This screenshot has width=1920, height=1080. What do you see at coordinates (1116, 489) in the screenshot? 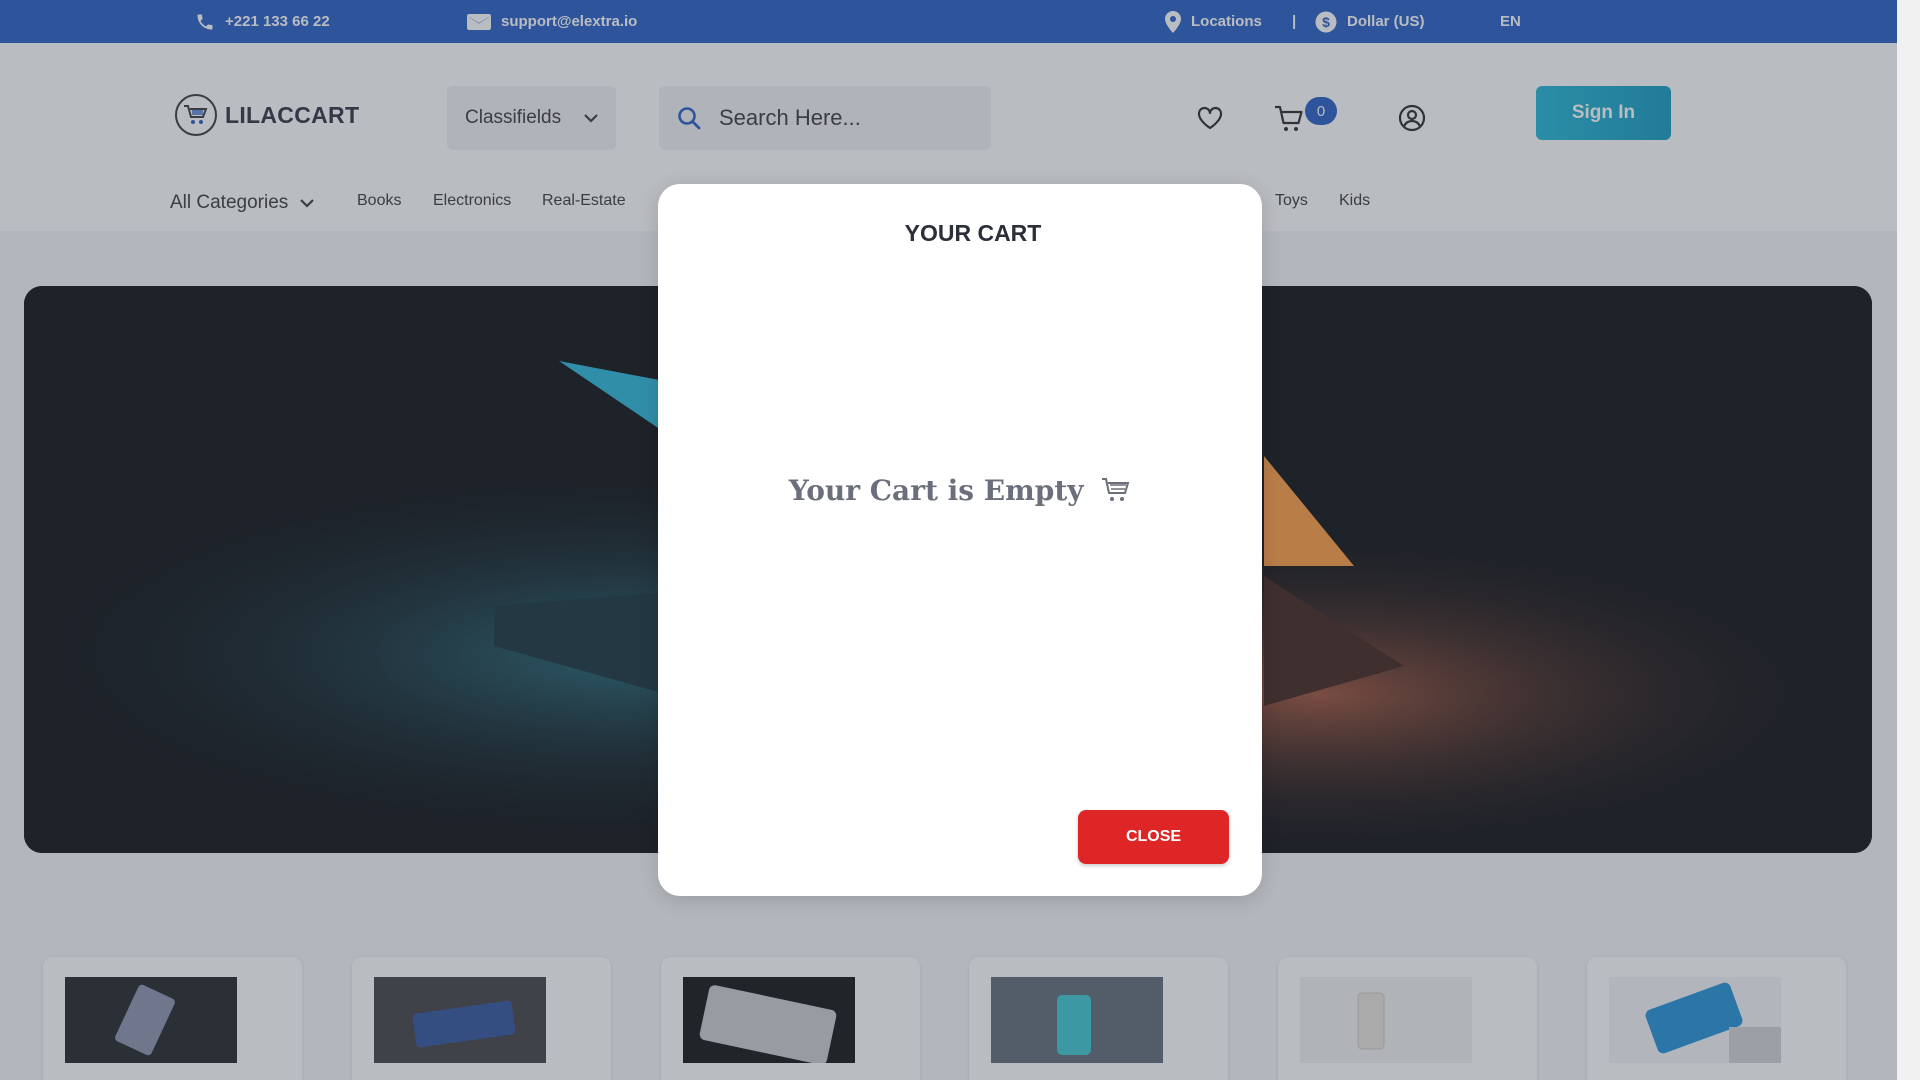
I see `cart-icon` at bounding box center [1116, 489].